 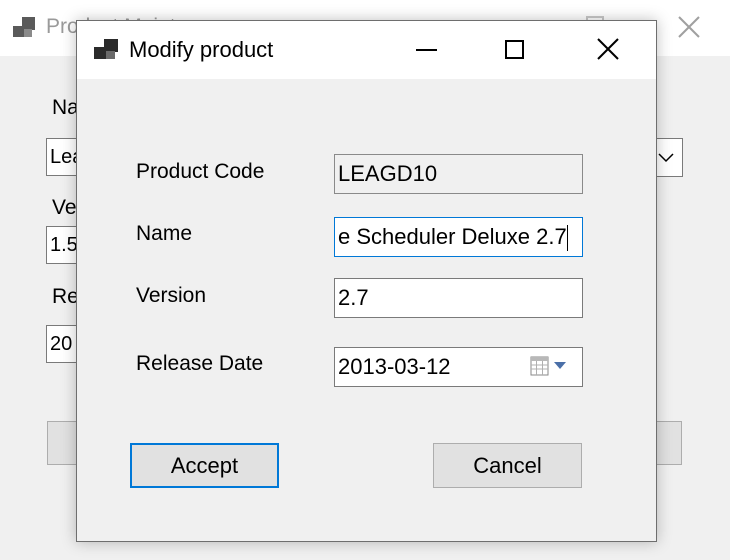 I want to click on calendar-dropdown-icon, so click(x=550, y=367).